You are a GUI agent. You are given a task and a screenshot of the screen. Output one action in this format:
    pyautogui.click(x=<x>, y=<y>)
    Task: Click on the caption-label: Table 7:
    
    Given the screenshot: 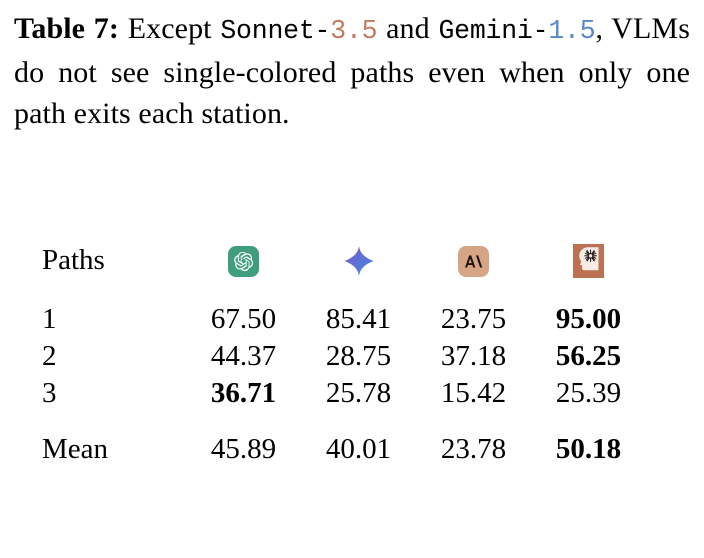 What is the action you would take?
    pyautogui.click(x=66, y=28)
    